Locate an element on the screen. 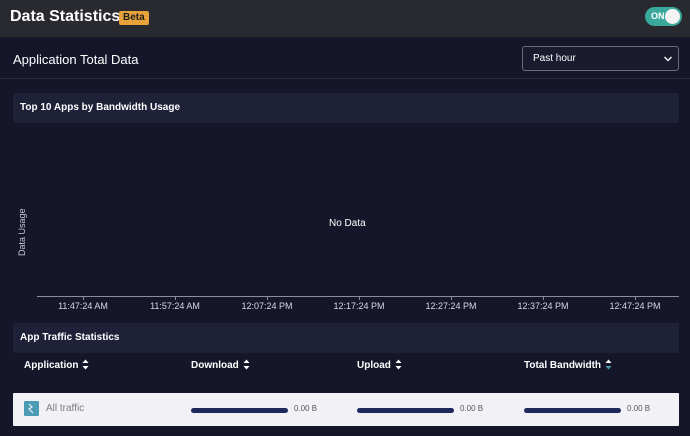 The image size is (690, 436). download-bar is located at coordinates (239, 410).